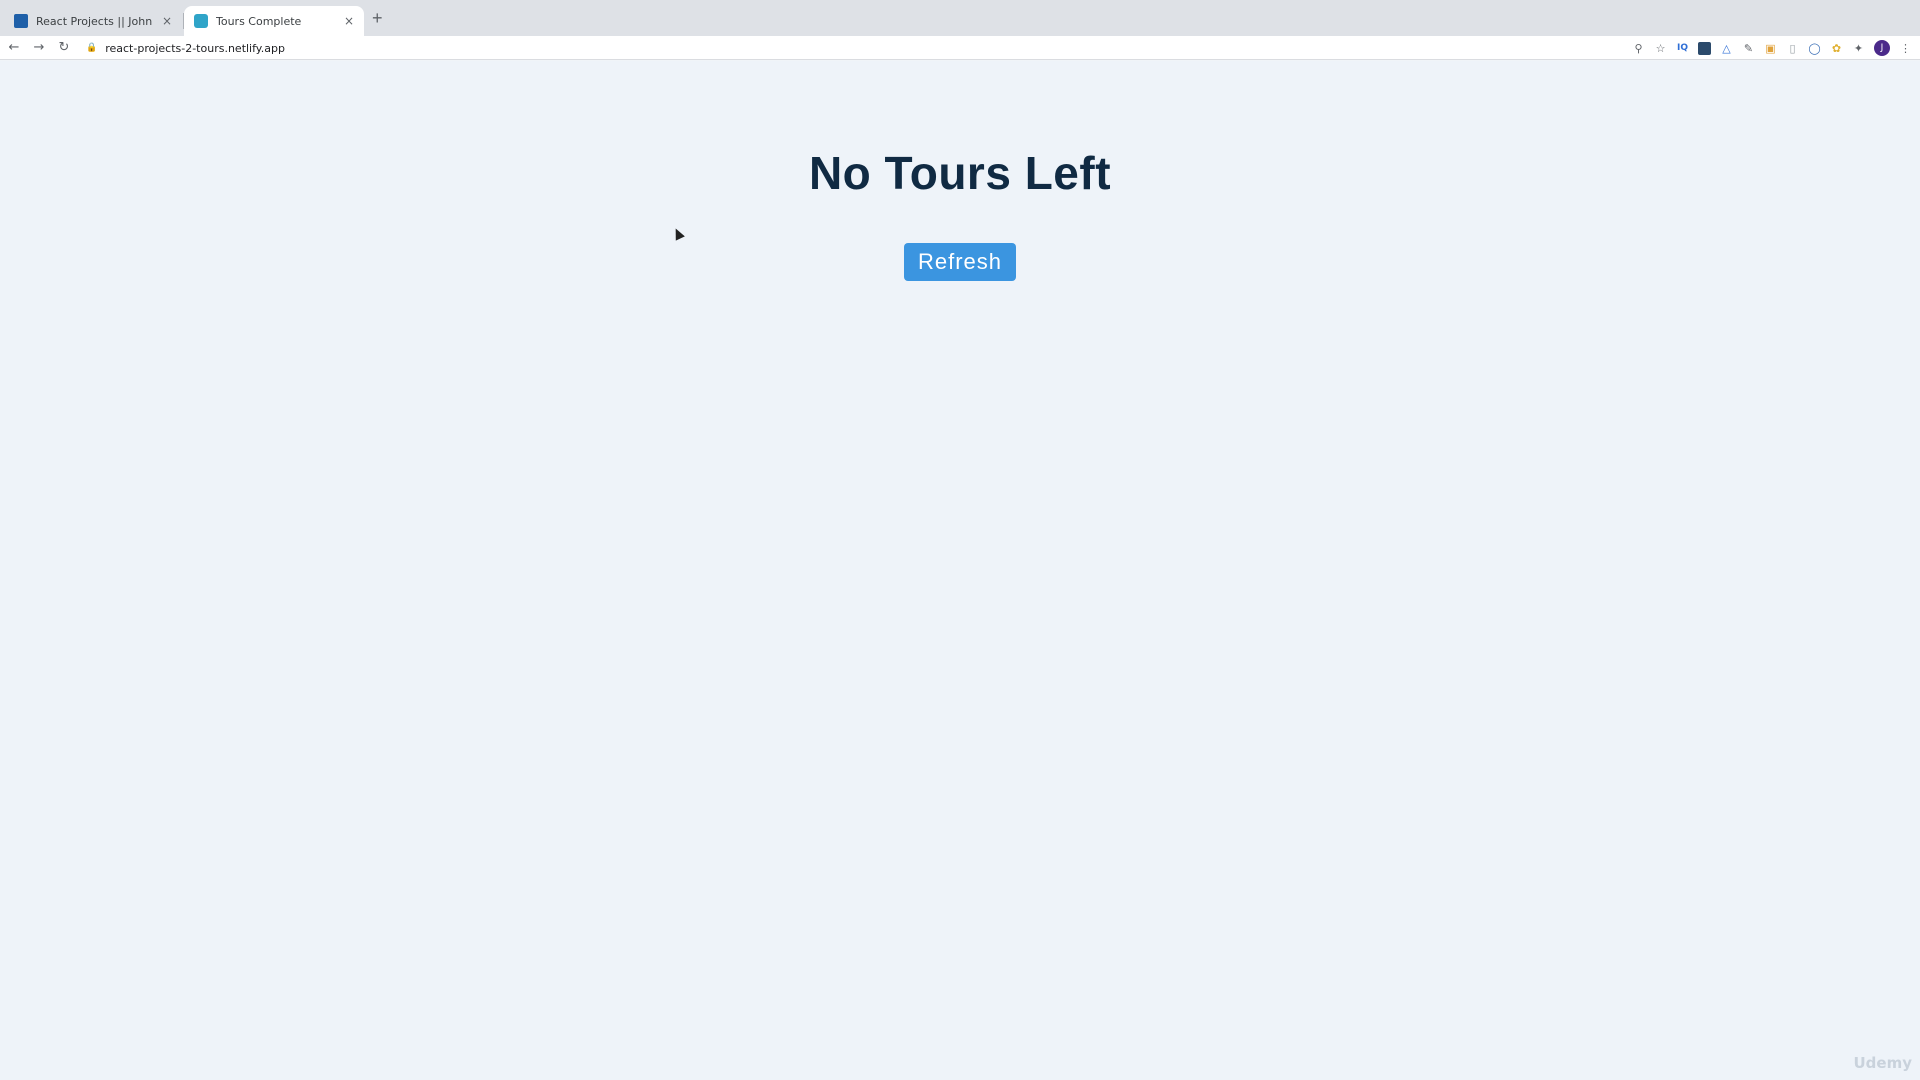 The height and width of the screenshot is (1080, 1920). What do you see at coordinates (903, 48) in the screenshot?
I see `address-bar: 🔒 react-projects-2-tours.netlify.app` at bounding box center [903, 48].